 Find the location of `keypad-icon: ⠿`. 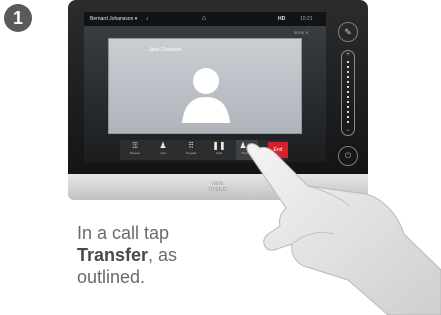

keypad-icon: ⠿ is located at coordinates (191, 145).